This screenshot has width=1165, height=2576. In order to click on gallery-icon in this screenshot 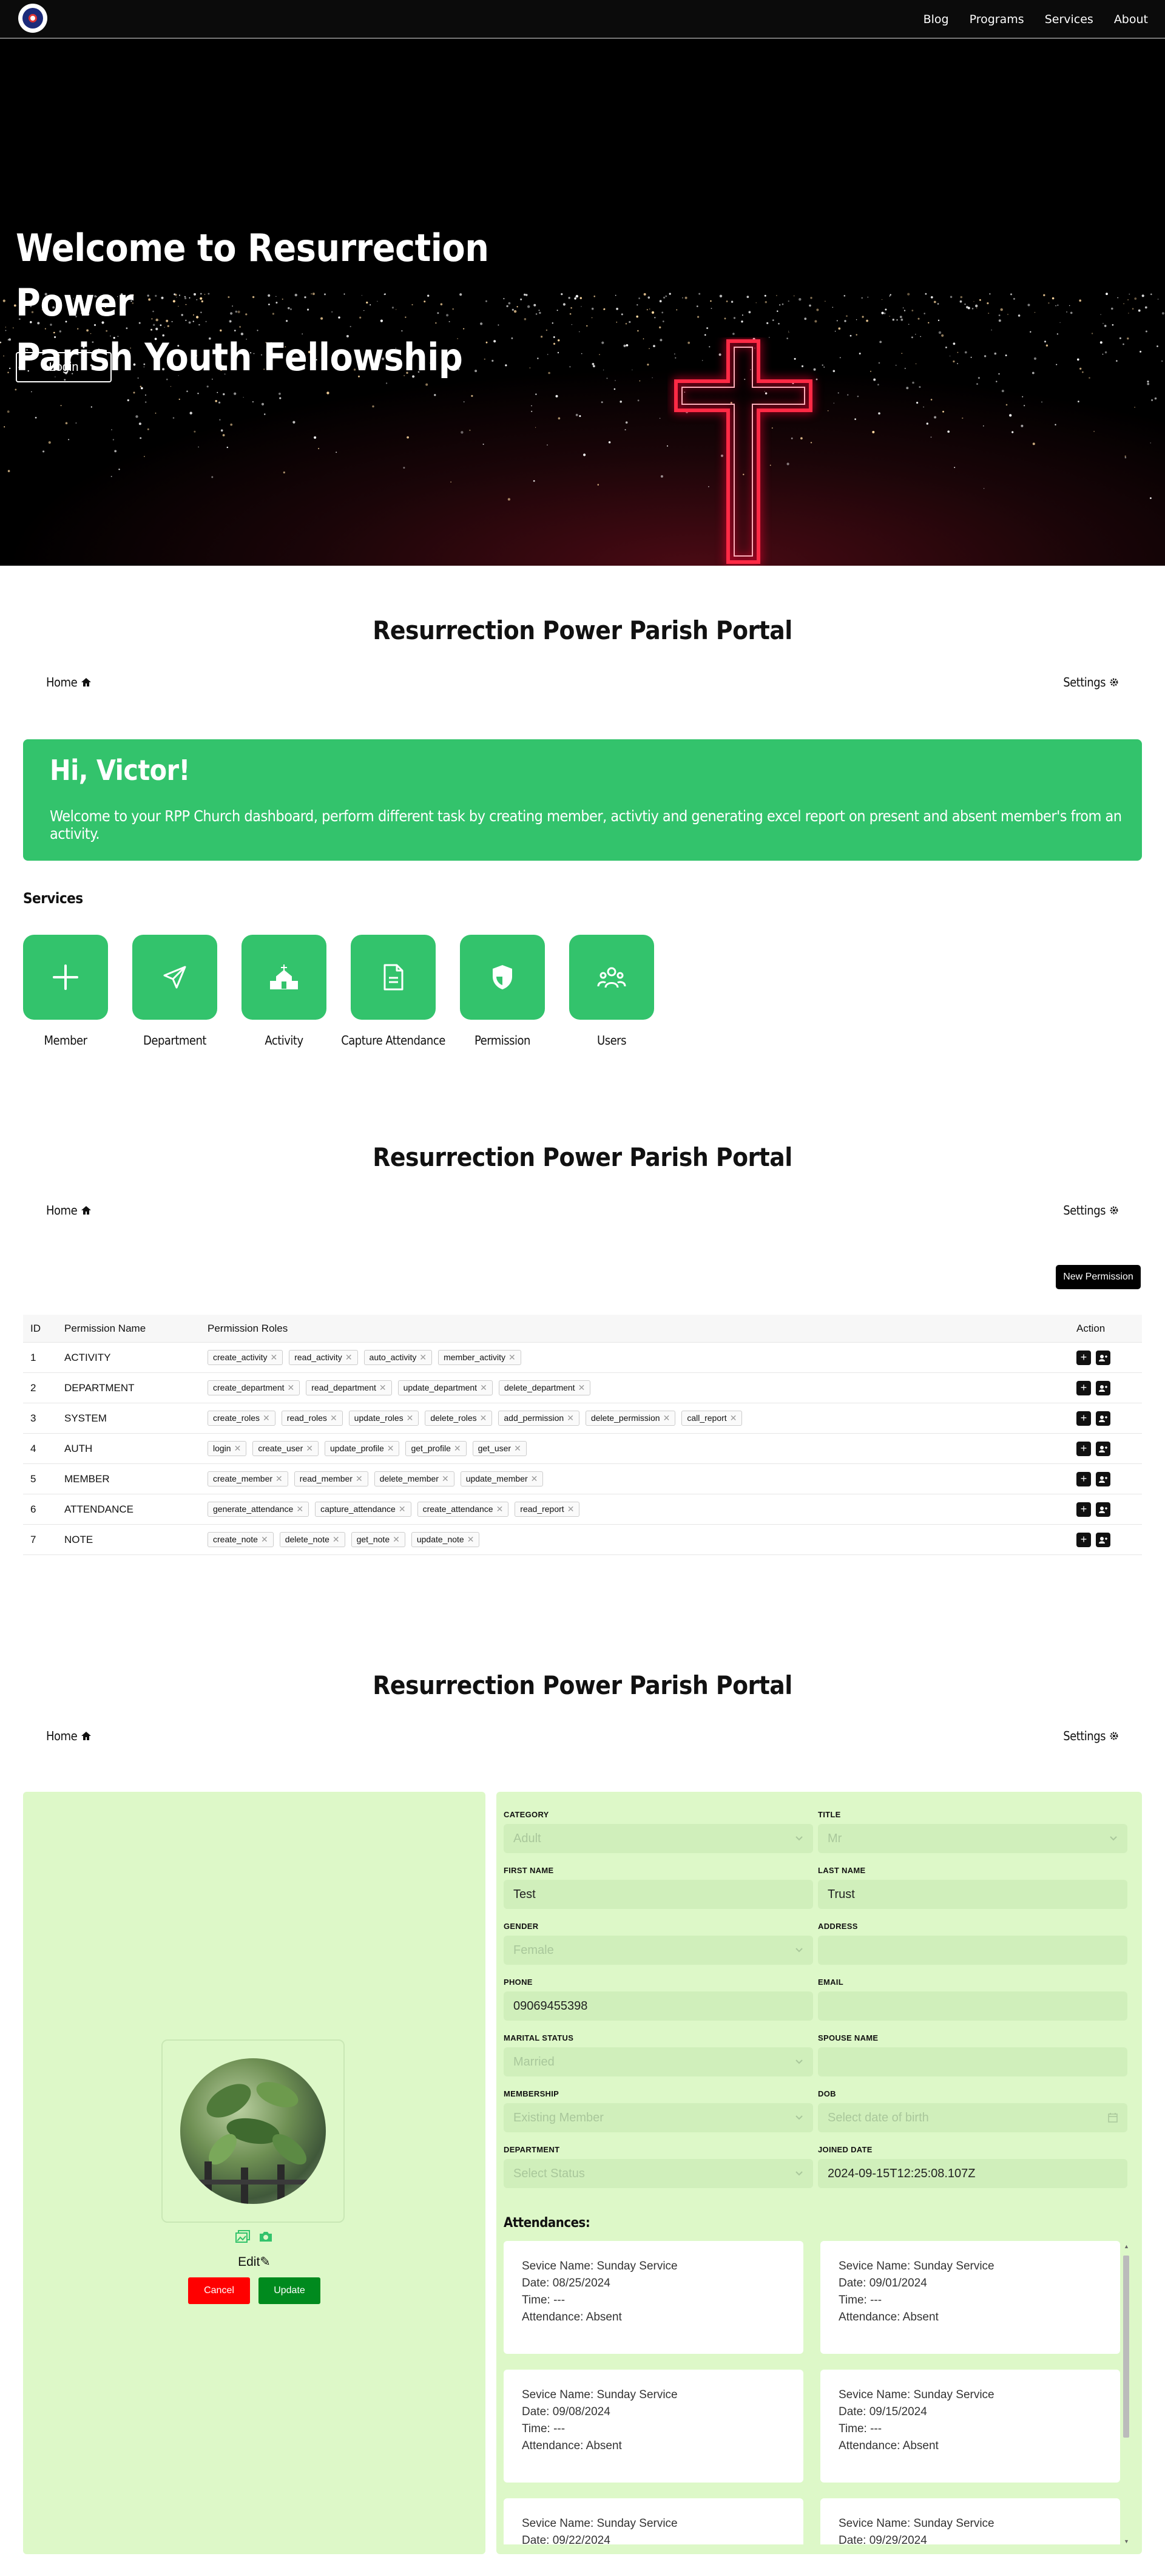, I will do `click(242, 2237)`.